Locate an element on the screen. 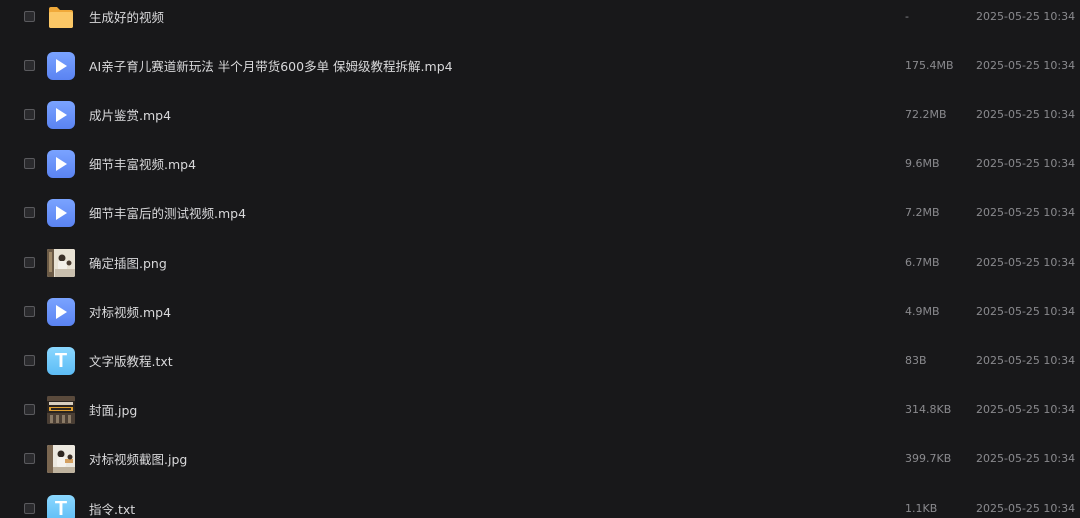  file-size: 175.4MB is located at coordinates (929, 65).